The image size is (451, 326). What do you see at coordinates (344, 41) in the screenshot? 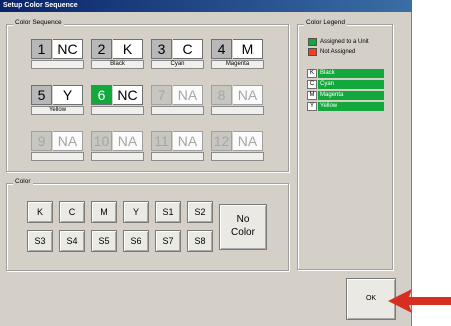
I see `assigned-label: Assigned to a Unit` at bounding box center [344, 41].